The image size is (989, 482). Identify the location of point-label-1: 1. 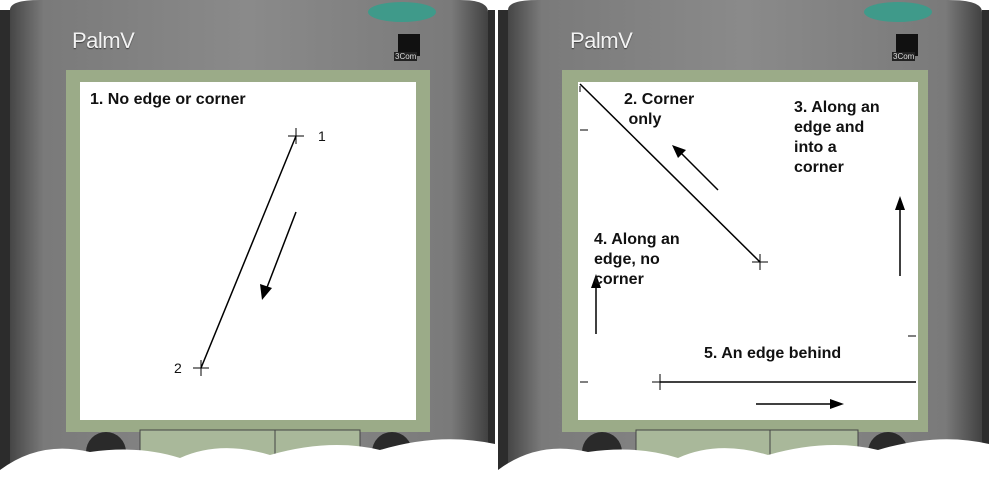
(322, 136).